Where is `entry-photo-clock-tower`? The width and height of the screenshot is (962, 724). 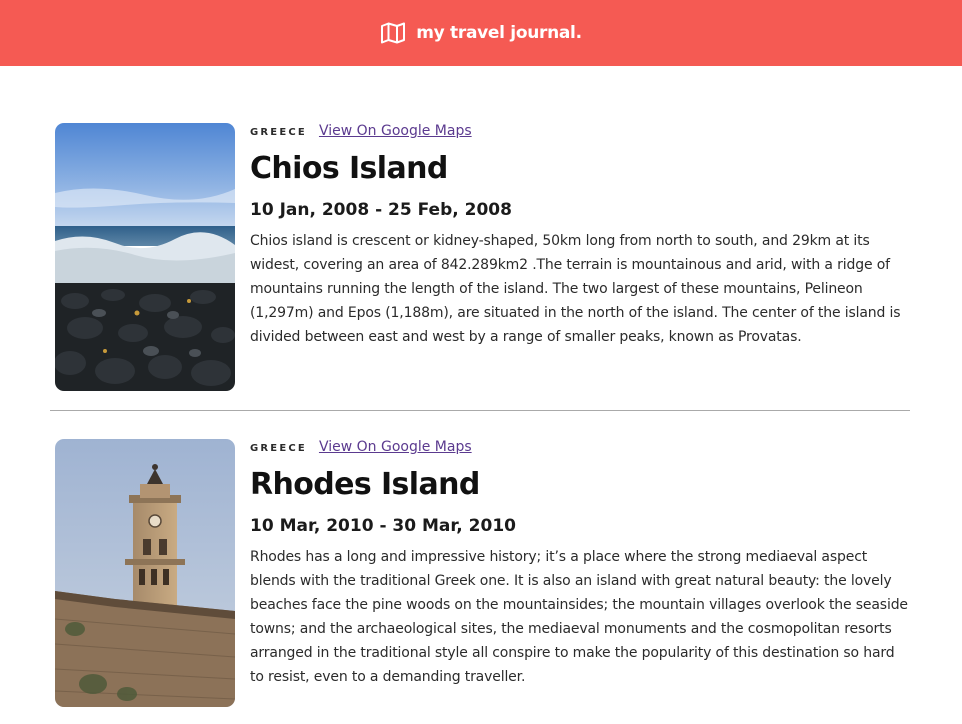 entry-photo-clock-tower is located at coordinates (145, 573).